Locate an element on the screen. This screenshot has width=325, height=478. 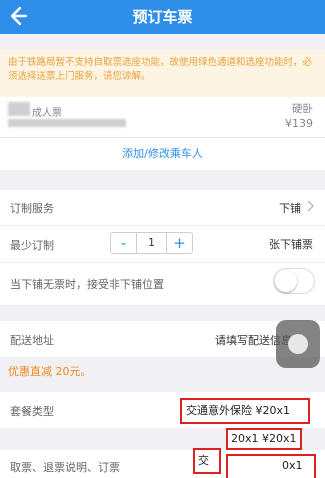
increment-button: + is located at coordinates (179, 243).